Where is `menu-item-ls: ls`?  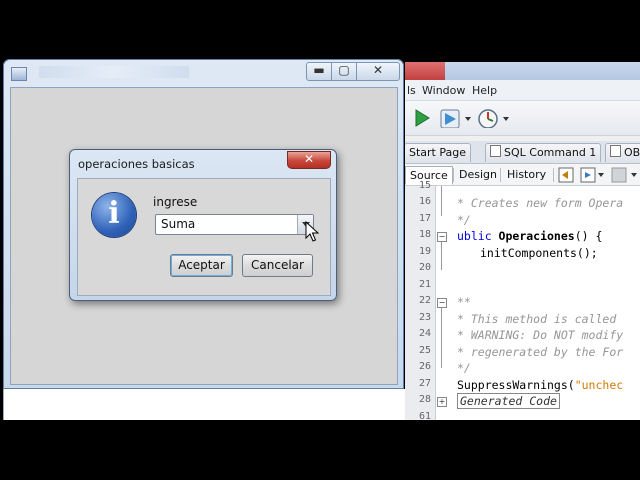
menu-item-ls: ls is located at coordinates (411, 90).